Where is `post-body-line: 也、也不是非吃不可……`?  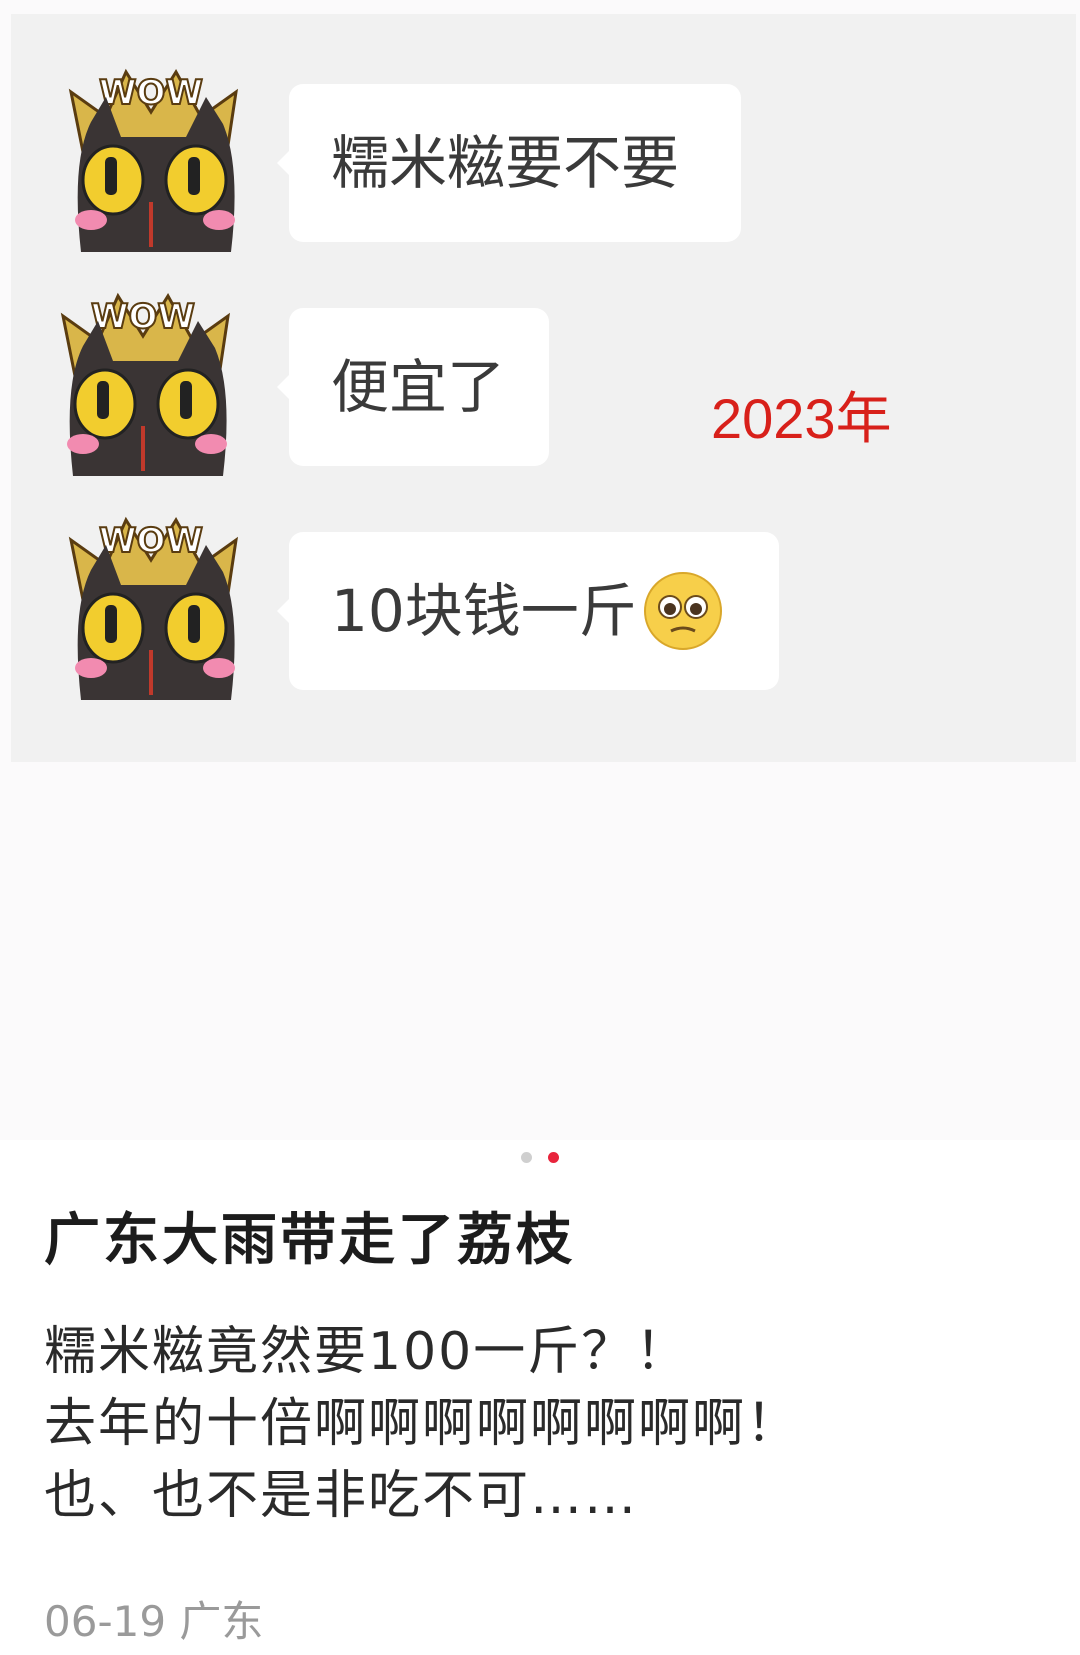
post-body-line: 也、也不是非吃不可…… is located at coordinates (341, 1496).